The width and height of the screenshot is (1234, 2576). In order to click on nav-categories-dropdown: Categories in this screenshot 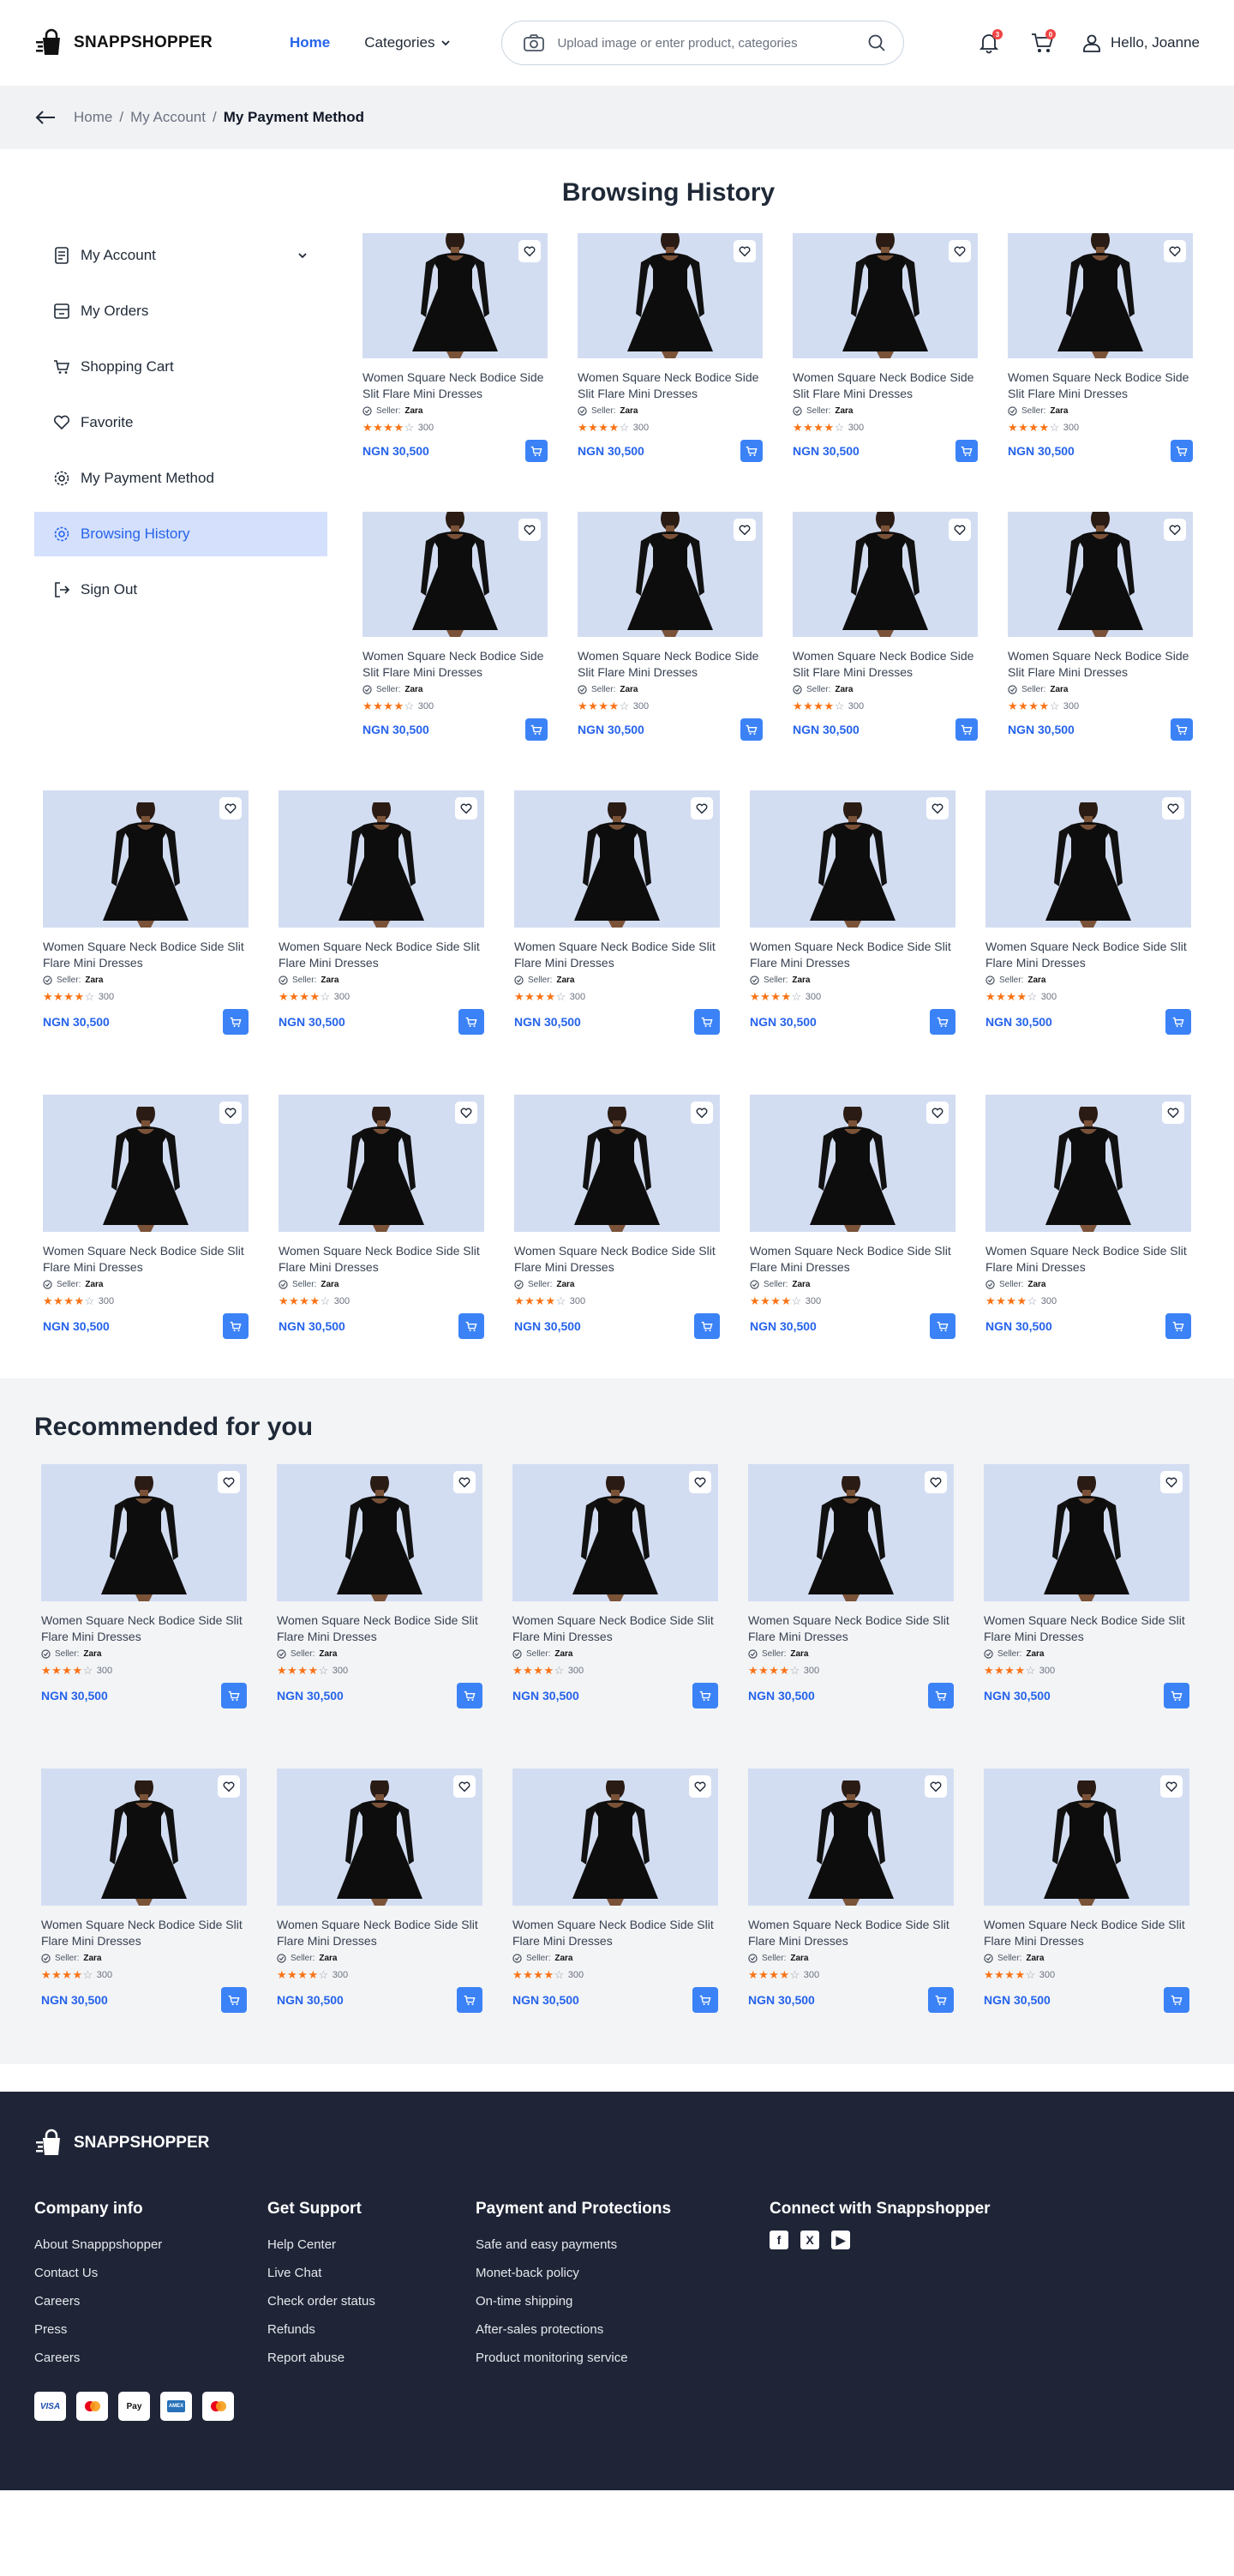, I will do `click(408, 42)`.